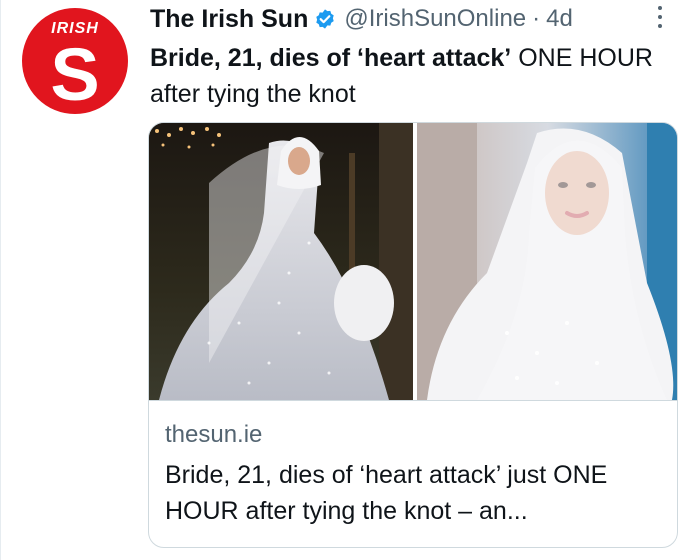 The image size is (700, 560). I want to click on tweet-text-bold: Bride, 21, dies of ‘heart attack’, so click(331, 58).